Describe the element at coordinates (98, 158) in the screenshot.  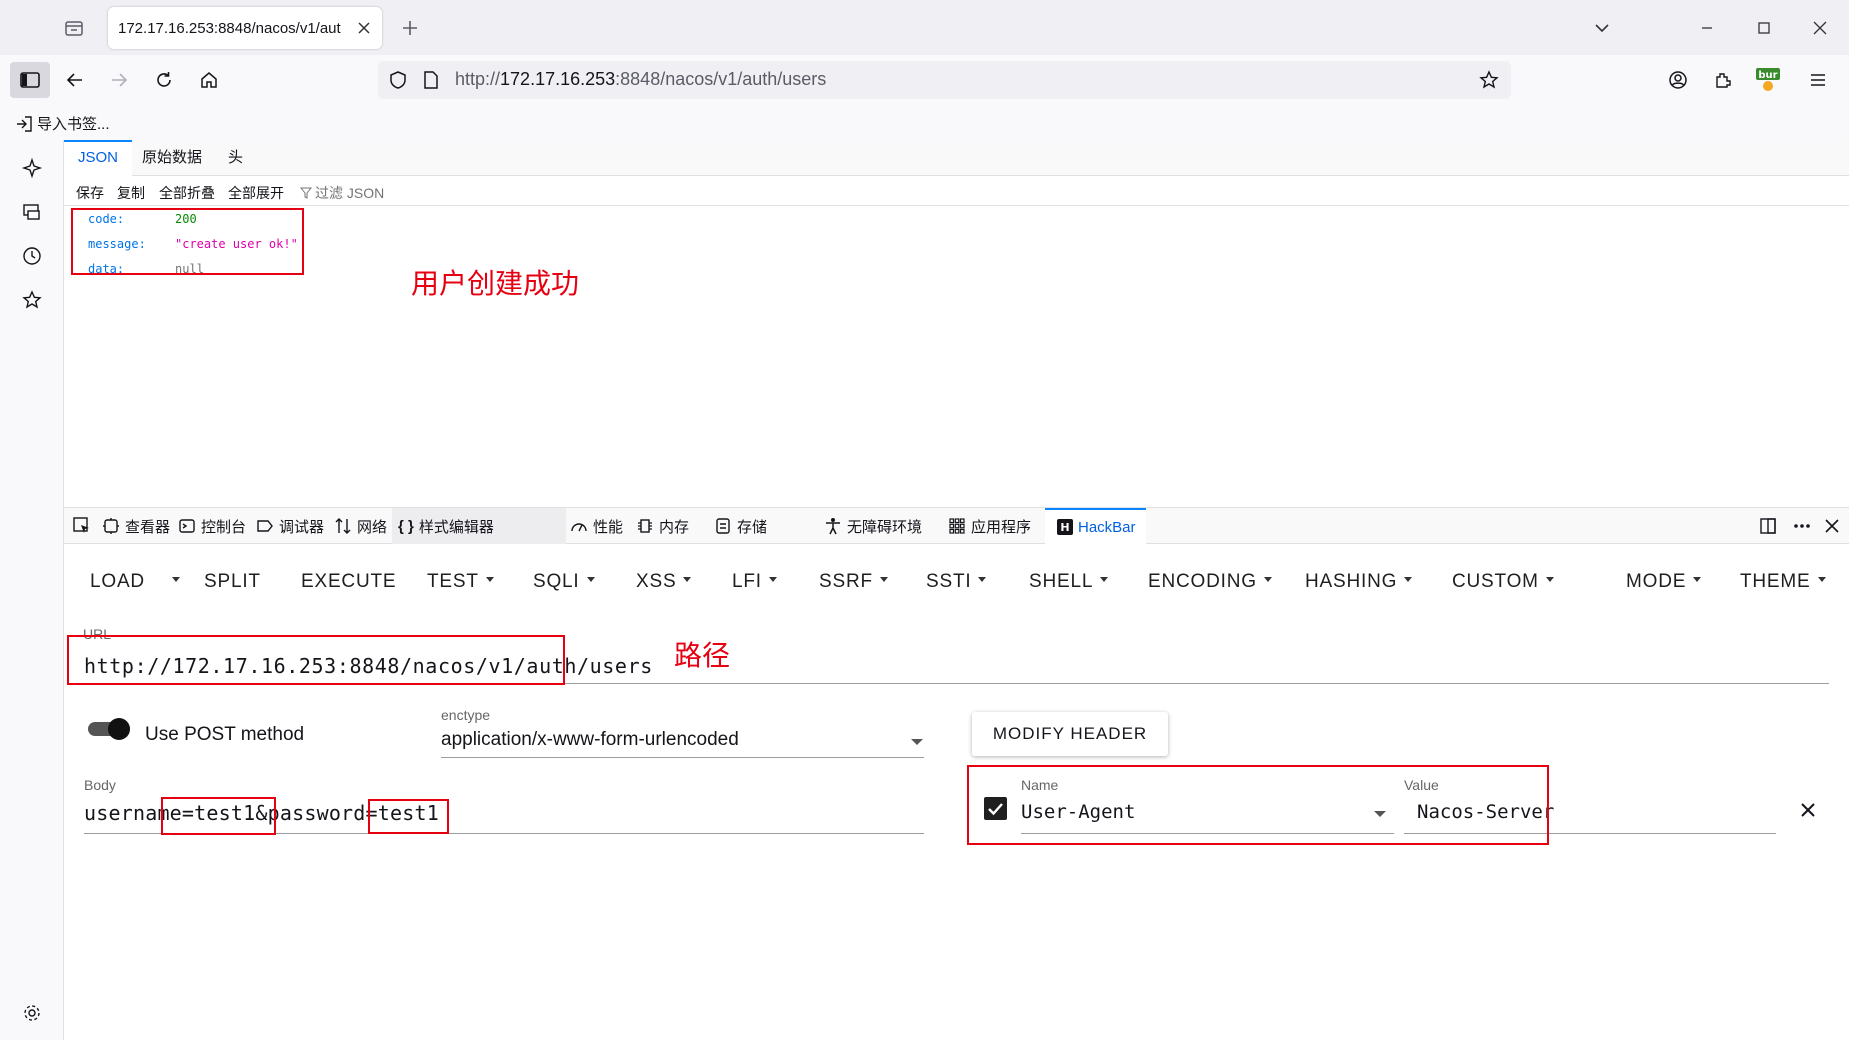
I see `tab-json: JSON` at that location.